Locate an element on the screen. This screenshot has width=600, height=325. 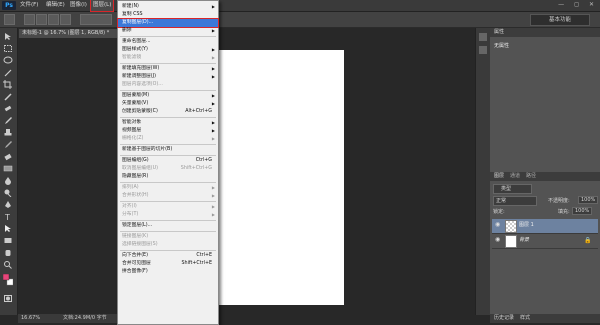
menu-item: 合并可见图层 Shift+Ctrl+E is located at coordinates (168, 264).